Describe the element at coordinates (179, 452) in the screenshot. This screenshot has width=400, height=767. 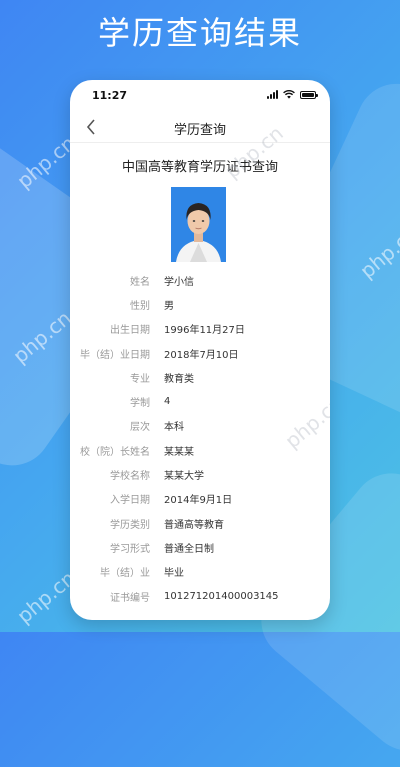
I see `field-value: 某某某` at that location.